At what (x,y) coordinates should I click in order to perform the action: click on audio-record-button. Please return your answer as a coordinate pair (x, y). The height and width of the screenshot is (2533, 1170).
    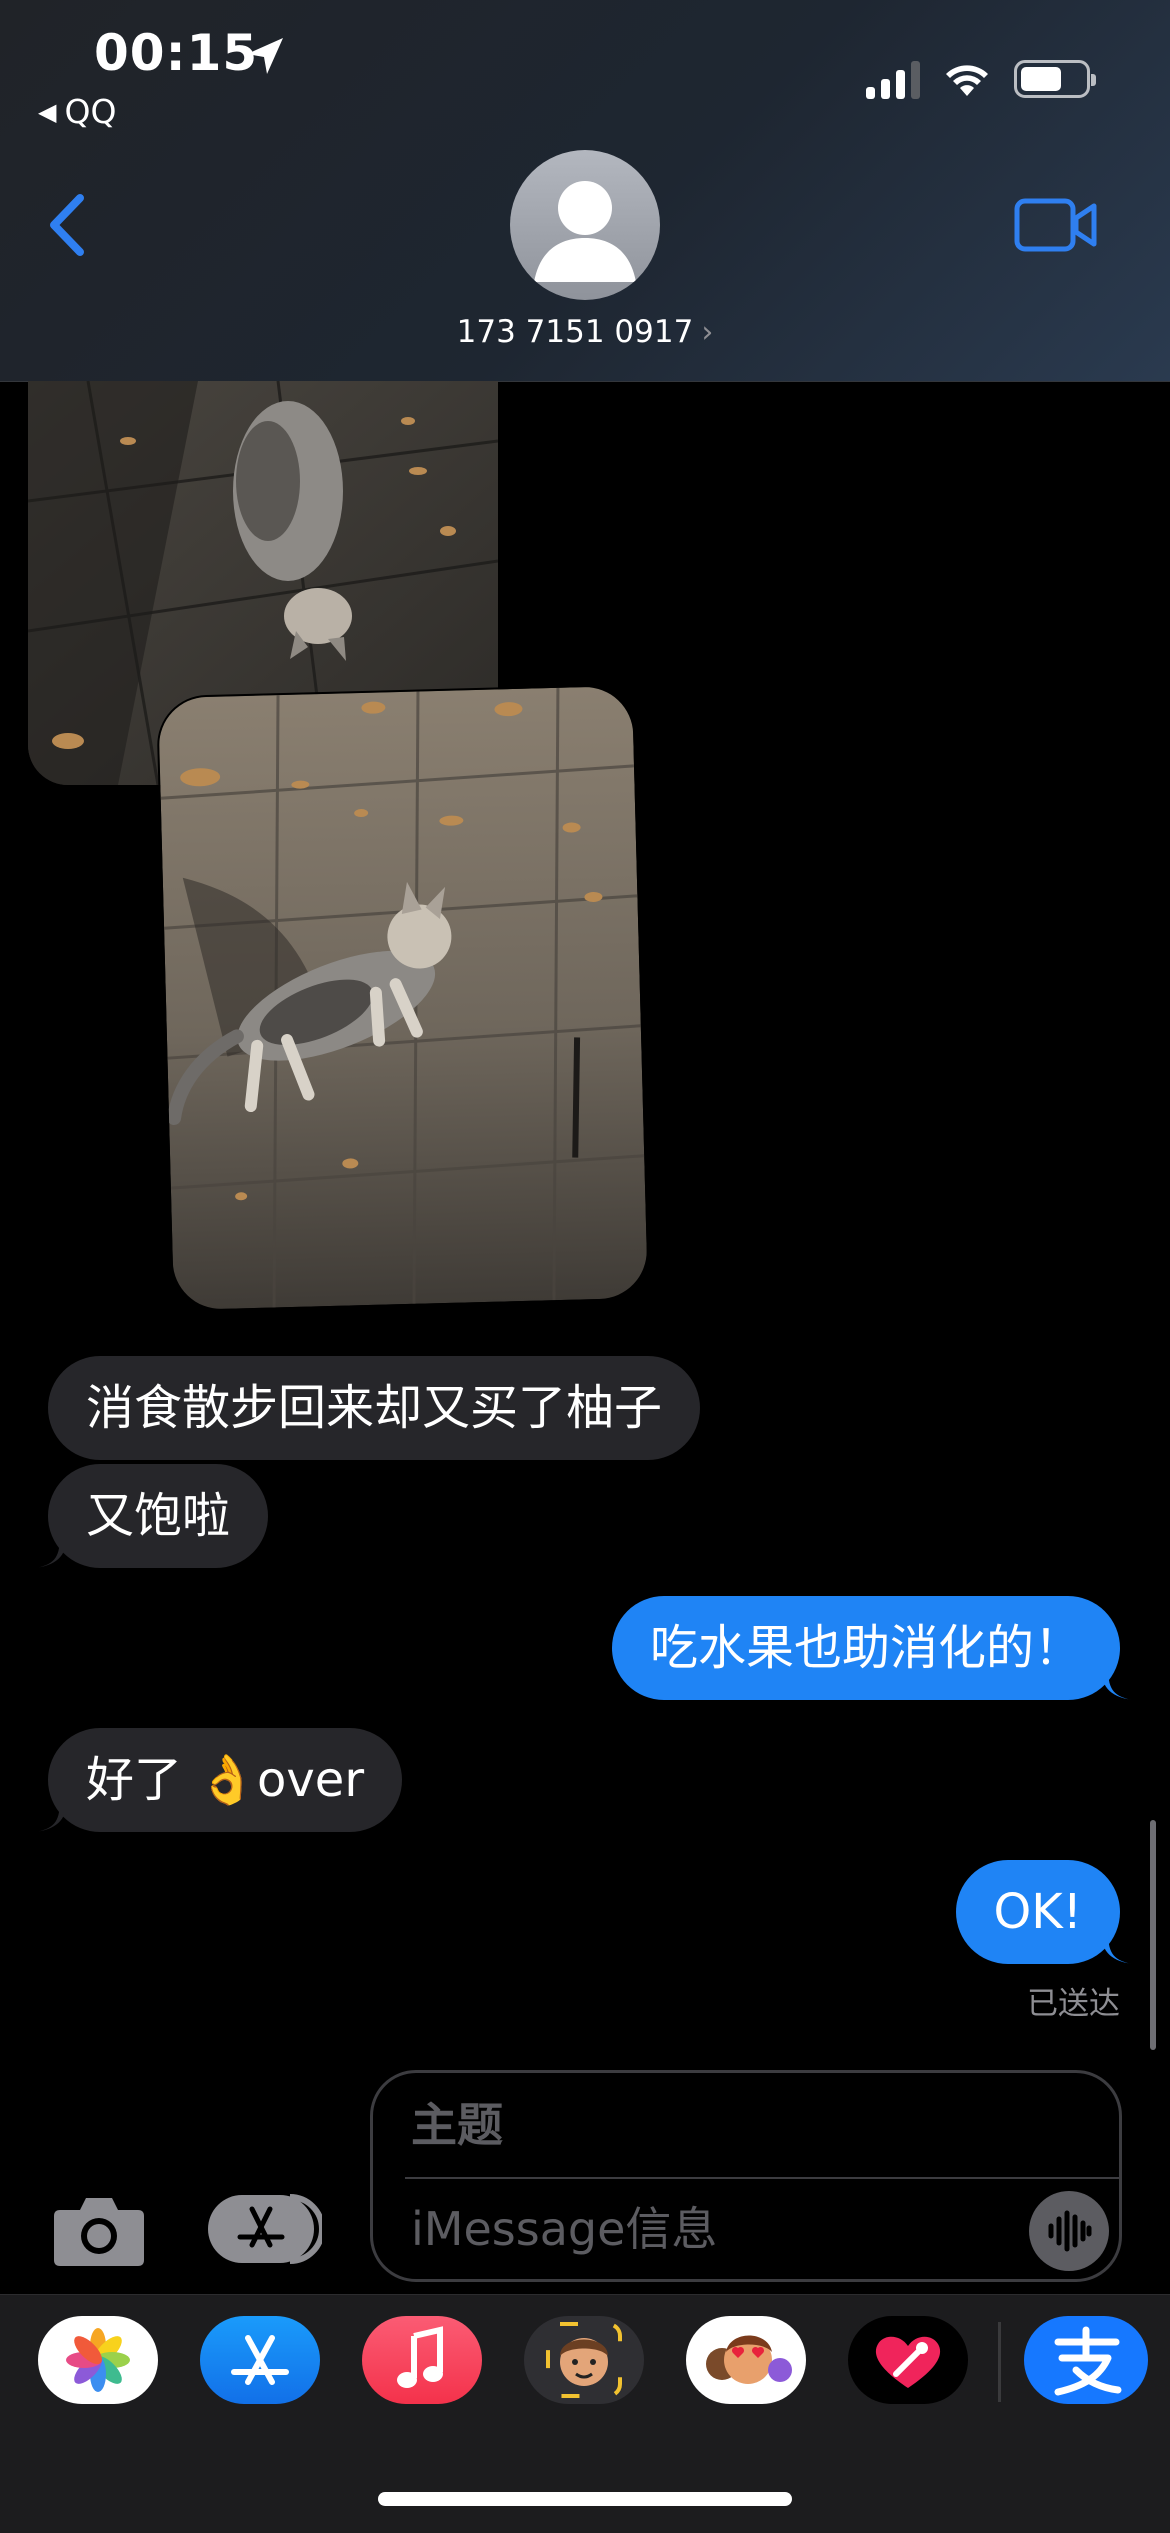
    Looking at the image, I should click on (1069, 2231).